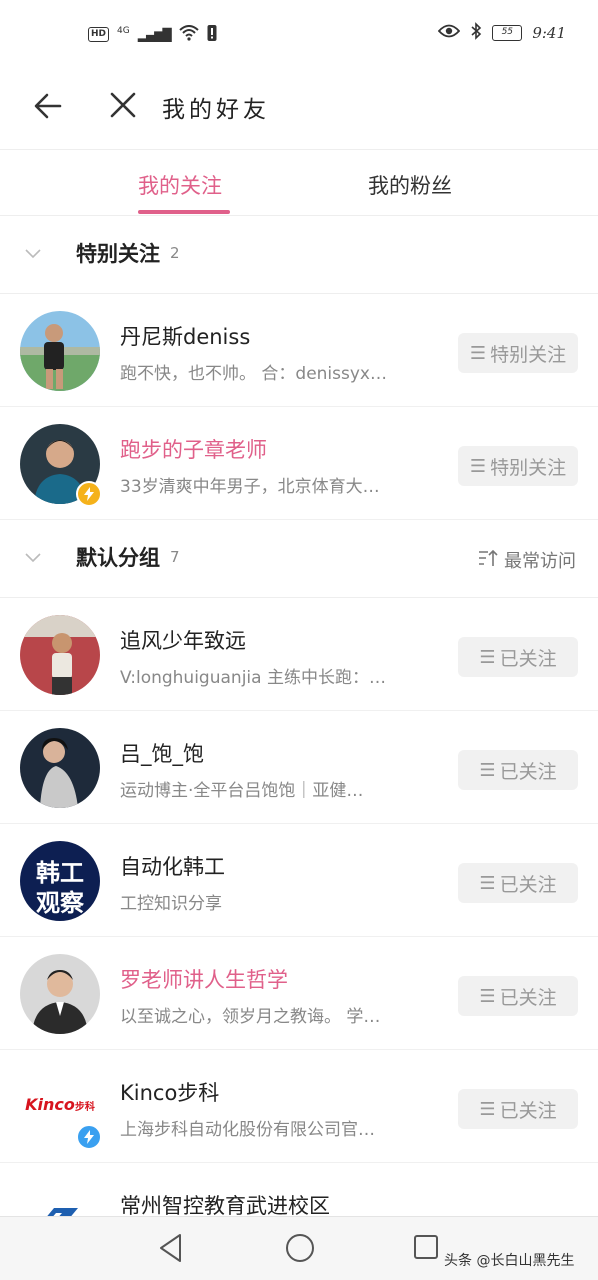 The image size is (598, 1280). Describe the element at coordinates (299, 654) in the screenshot. I see `list-item: 追风少年致远 V:longhuiguanjia 主练中长跑：… ☰ 已关注` at that location.